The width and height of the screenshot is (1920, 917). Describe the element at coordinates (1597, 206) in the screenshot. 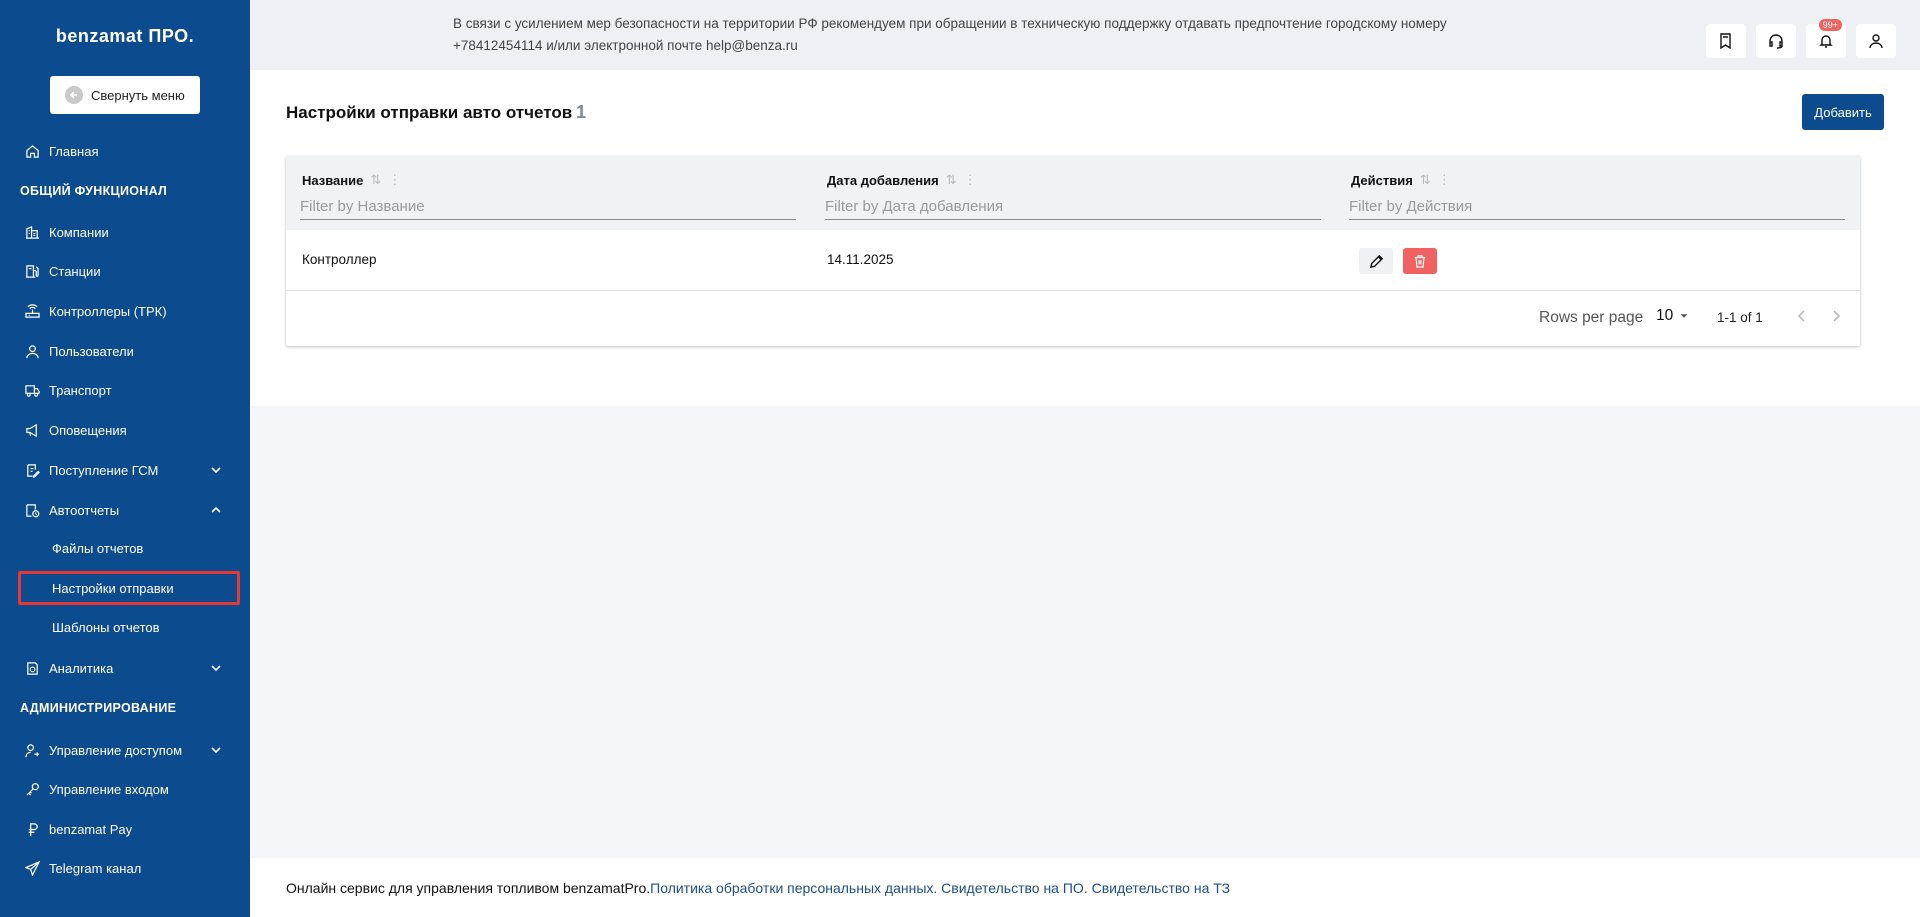

I see `filter-actions-input` at that location.